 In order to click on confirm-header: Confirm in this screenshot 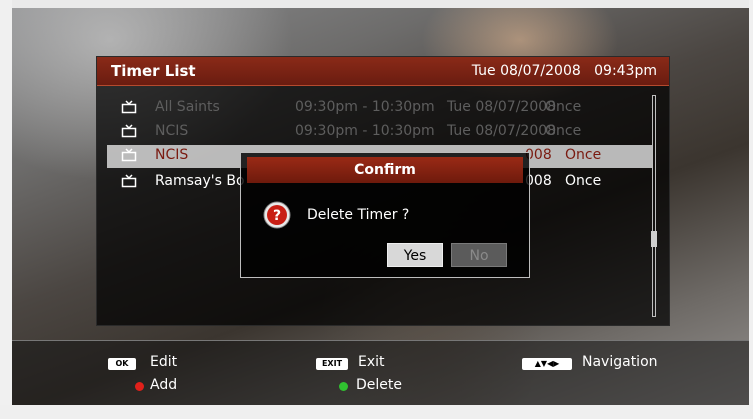, I will do `click(385, 170)`.